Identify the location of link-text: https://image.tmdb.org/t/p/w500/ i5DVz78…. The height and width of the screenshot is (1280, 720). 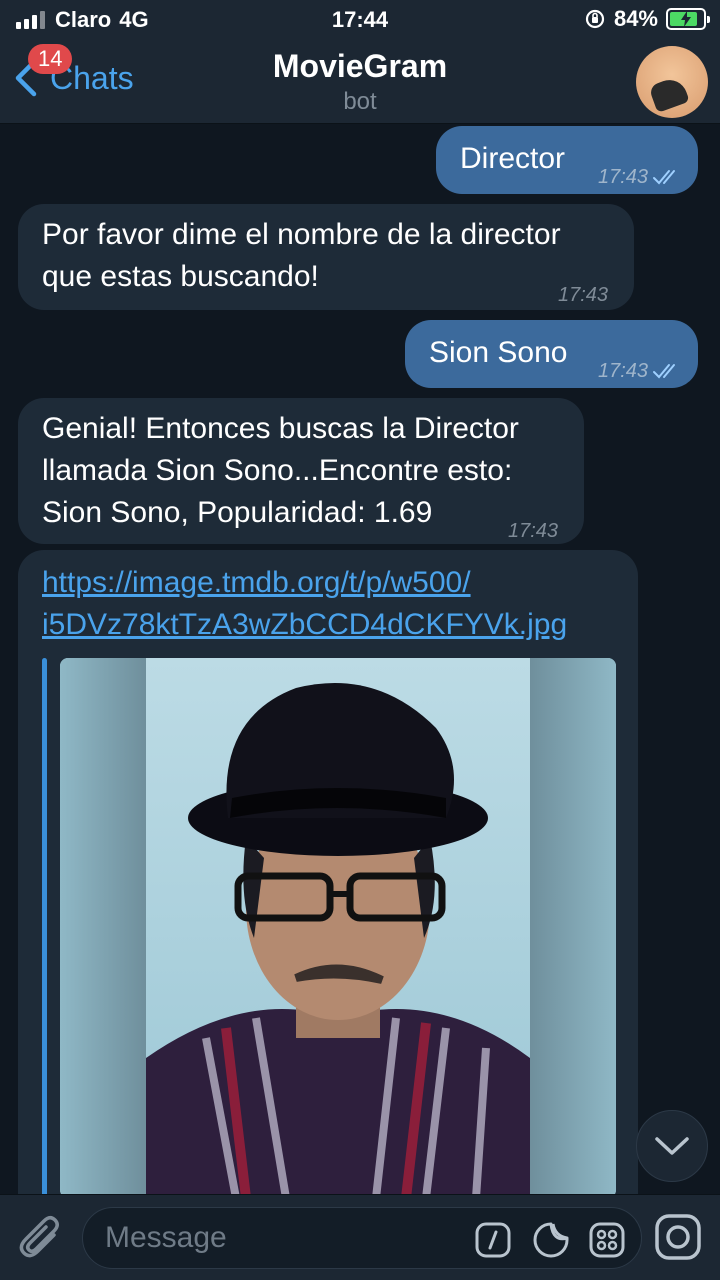
(304, 604).